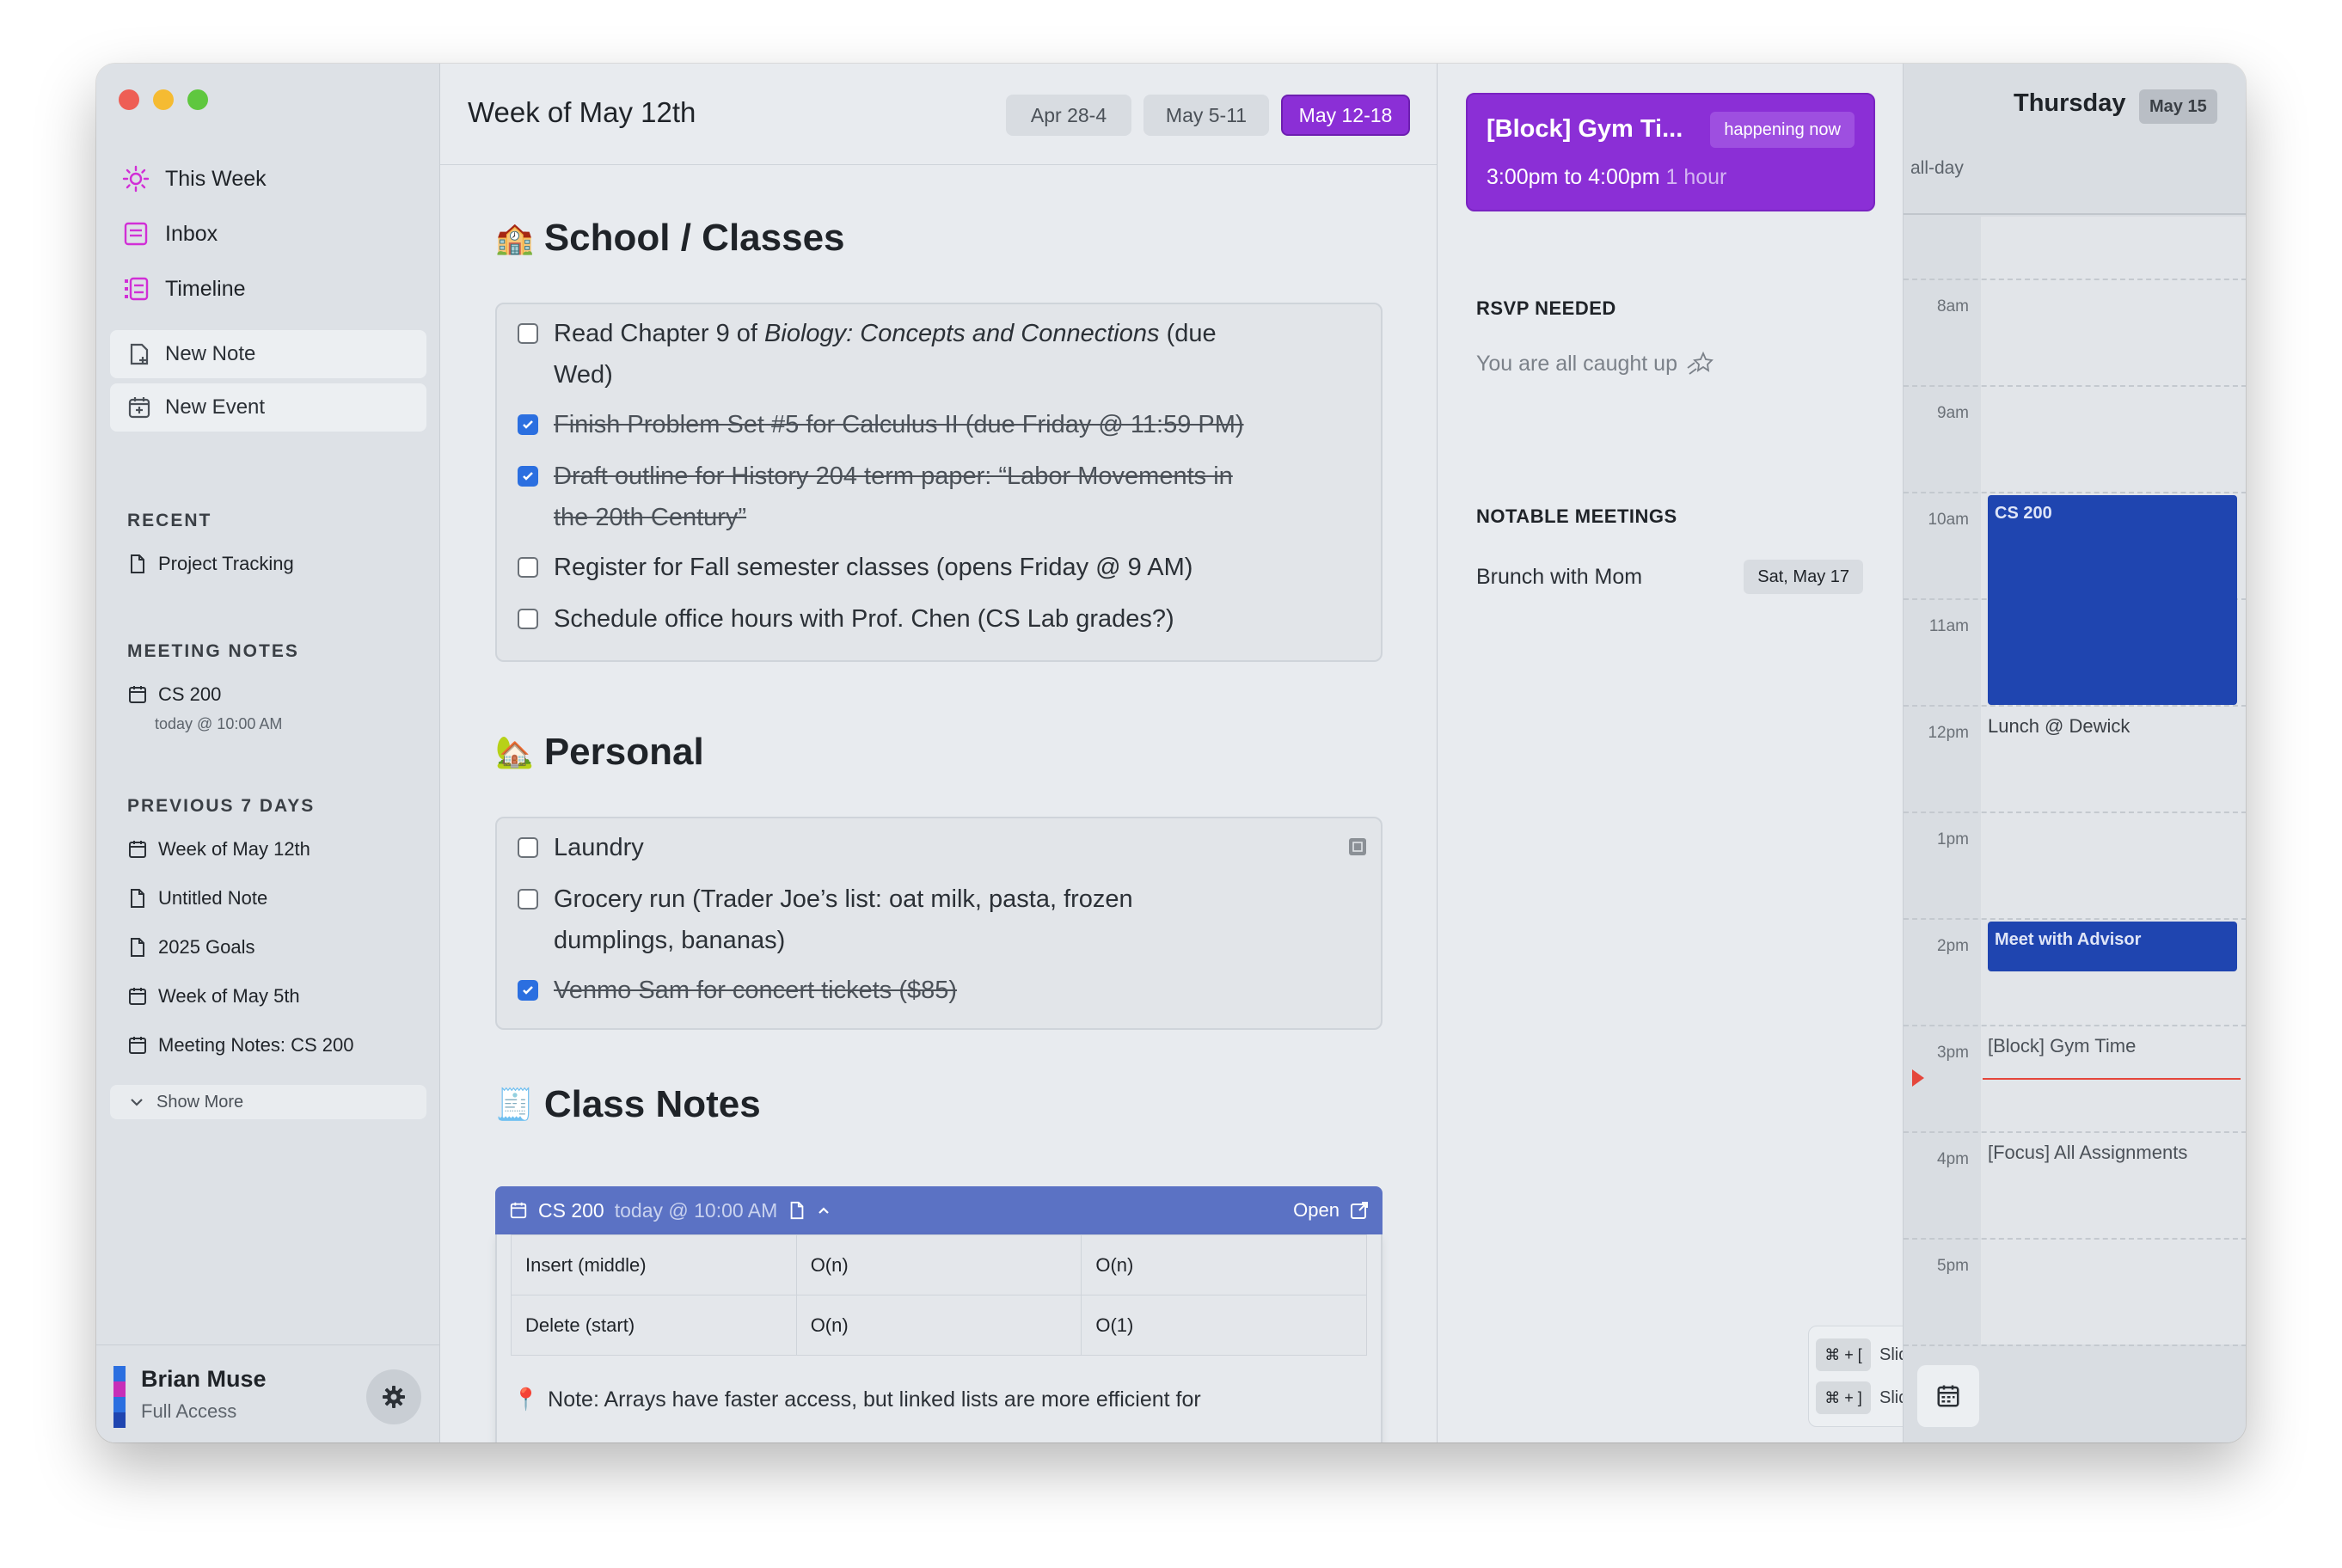 The image size is (2342, 1568). Describe the element at coordinates (204, 1379) in the screenshot. I see `user-name: Brian Muse` at that location.